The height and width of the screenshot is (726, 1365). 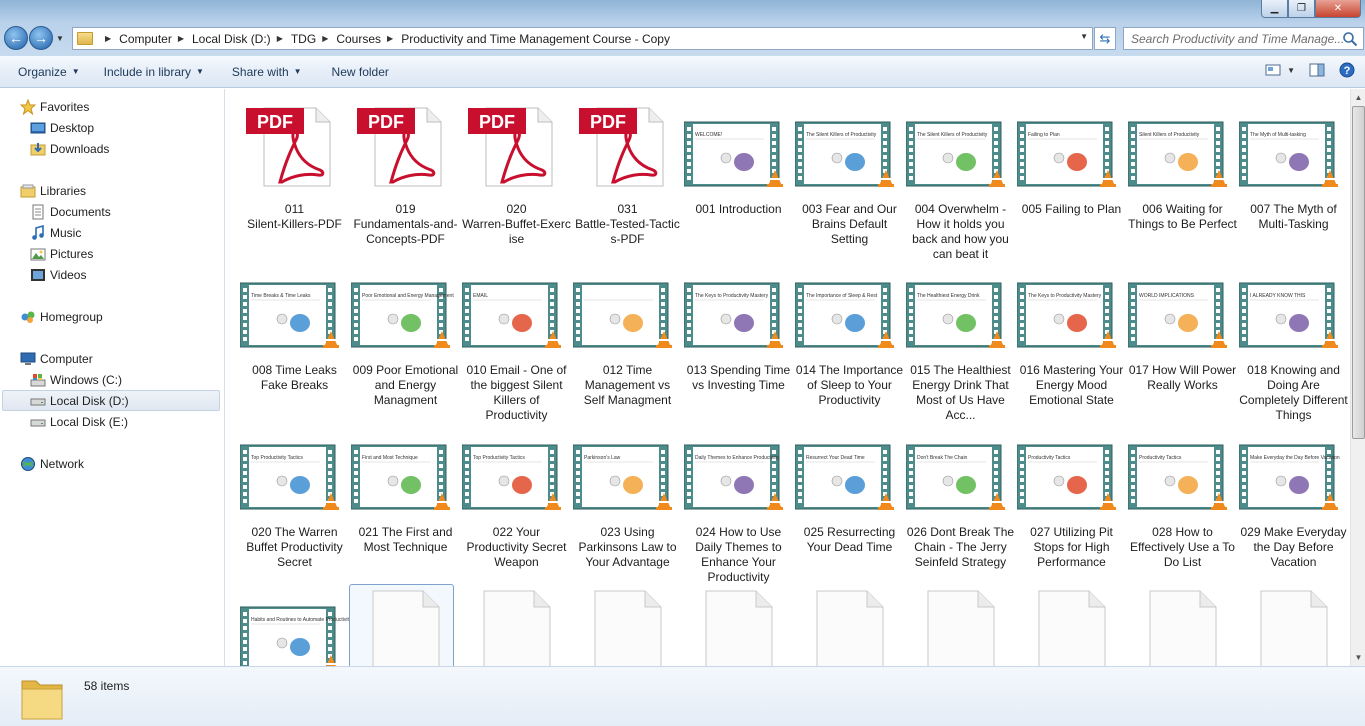 What do you see at coordinates (1347, 70) in the screenshot?
I see `help-icon: ?` at bounding box center [1347, 70].